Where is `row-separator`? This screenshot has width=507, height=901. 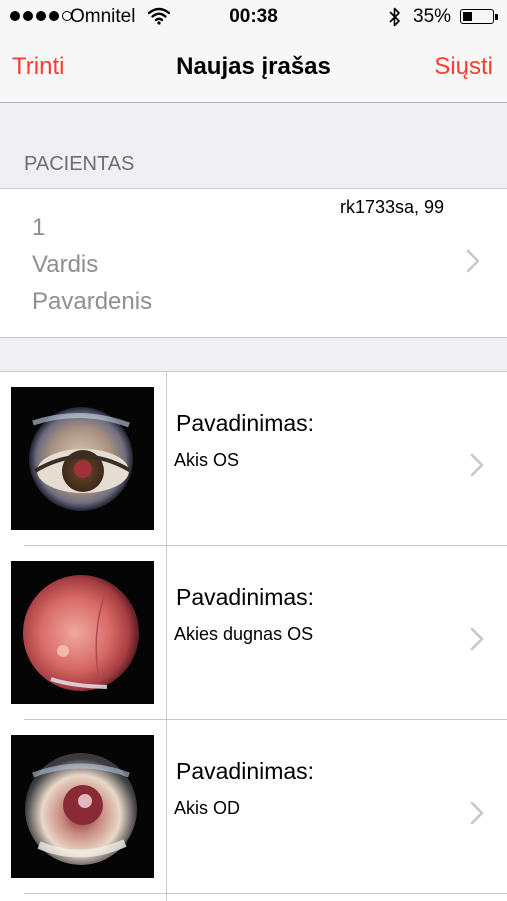
row-separator is located at coordinates (265, 893).